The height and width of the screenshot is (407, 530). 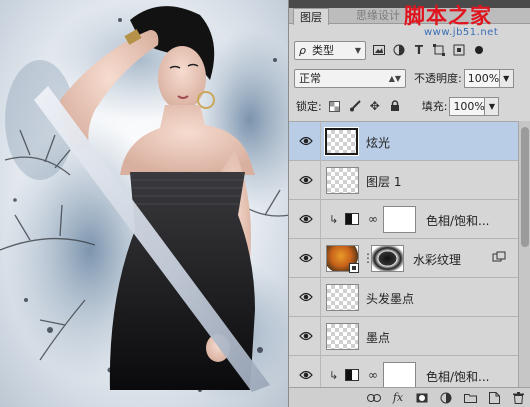 I want to click on search-icon: ρ, so click(x=302, y=50).